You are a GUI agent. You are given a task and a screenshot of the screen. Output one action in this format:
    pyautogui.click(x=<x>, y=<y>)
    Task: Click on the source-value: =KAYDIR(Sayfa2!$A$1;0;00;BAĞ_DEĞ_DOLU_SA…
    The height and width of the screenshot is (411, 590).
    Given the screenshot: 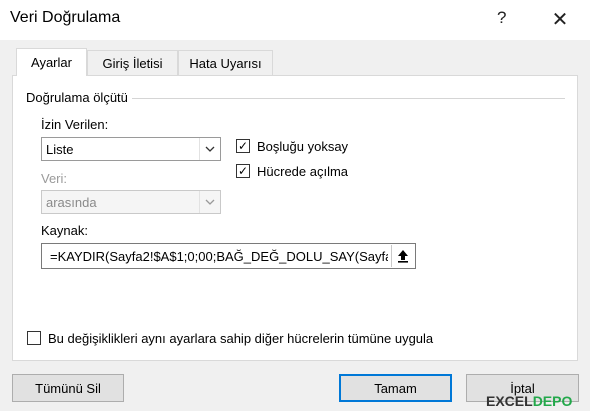 What is the action you would take?
    pyautogui.click(x=219, y=256)
    